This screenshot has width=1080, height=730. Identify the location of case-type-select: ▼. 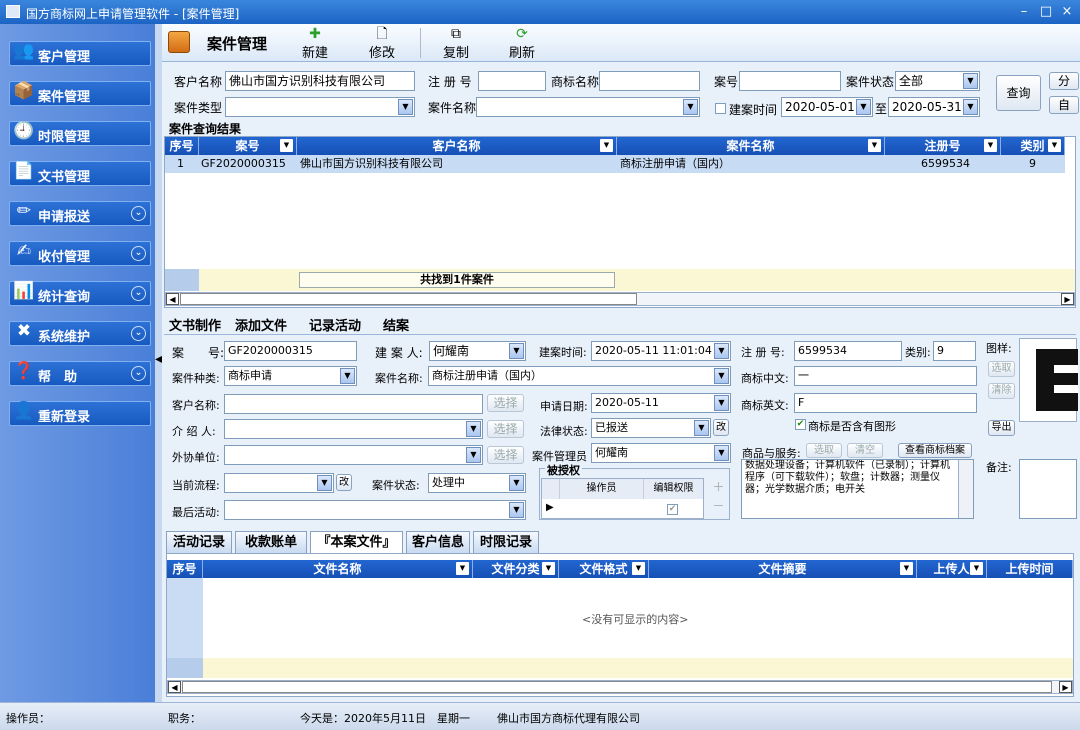
(320, 107).